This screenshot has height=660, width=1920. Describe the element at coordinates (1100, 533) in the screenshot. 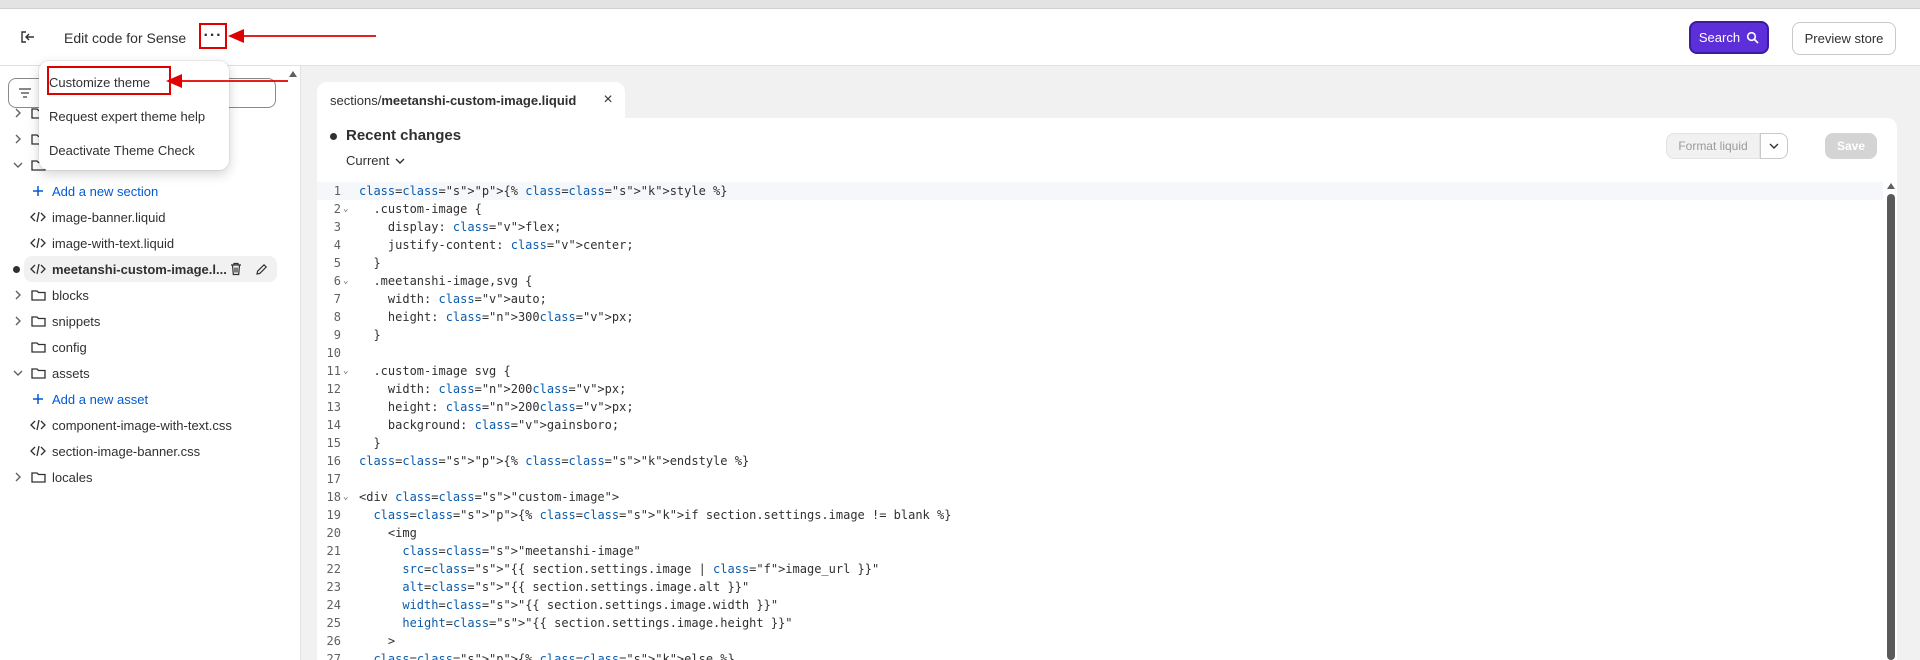

I see `code-line: 20 <img` at that location.